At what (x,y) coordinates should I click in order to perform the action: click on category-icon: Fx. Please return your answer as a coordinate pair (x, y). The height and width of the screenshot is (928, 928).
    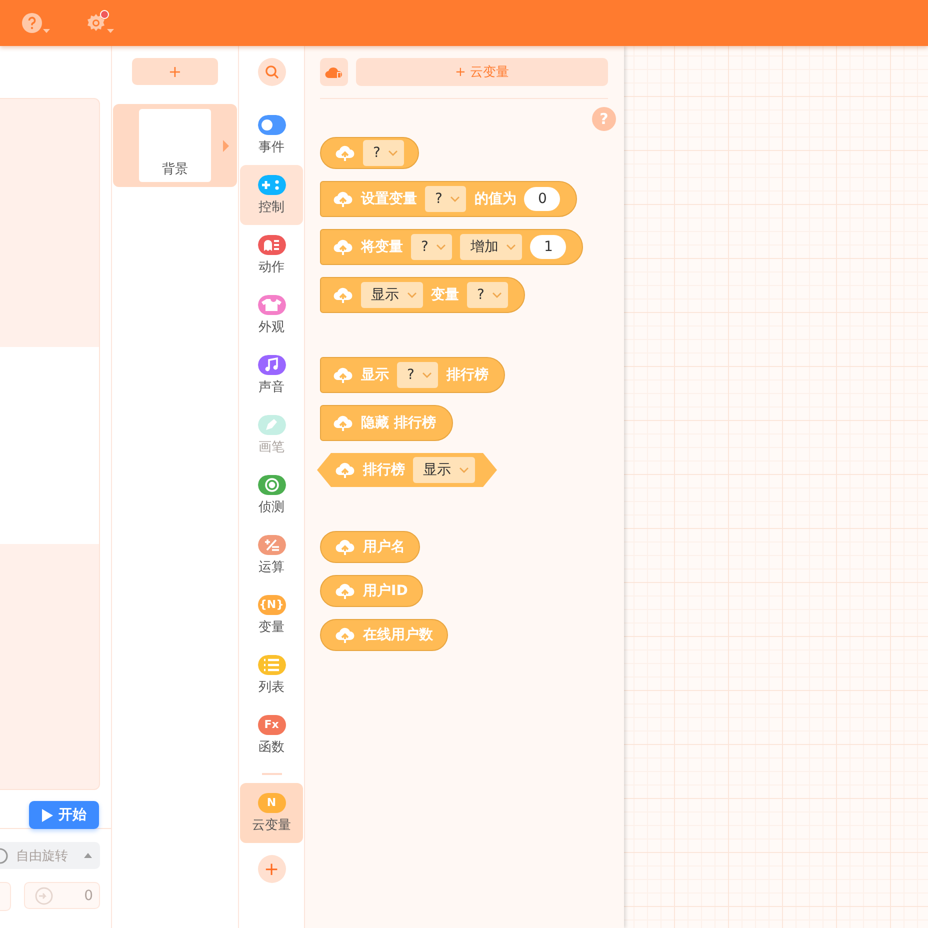
    Looking at the image, I should click on (272, 724).